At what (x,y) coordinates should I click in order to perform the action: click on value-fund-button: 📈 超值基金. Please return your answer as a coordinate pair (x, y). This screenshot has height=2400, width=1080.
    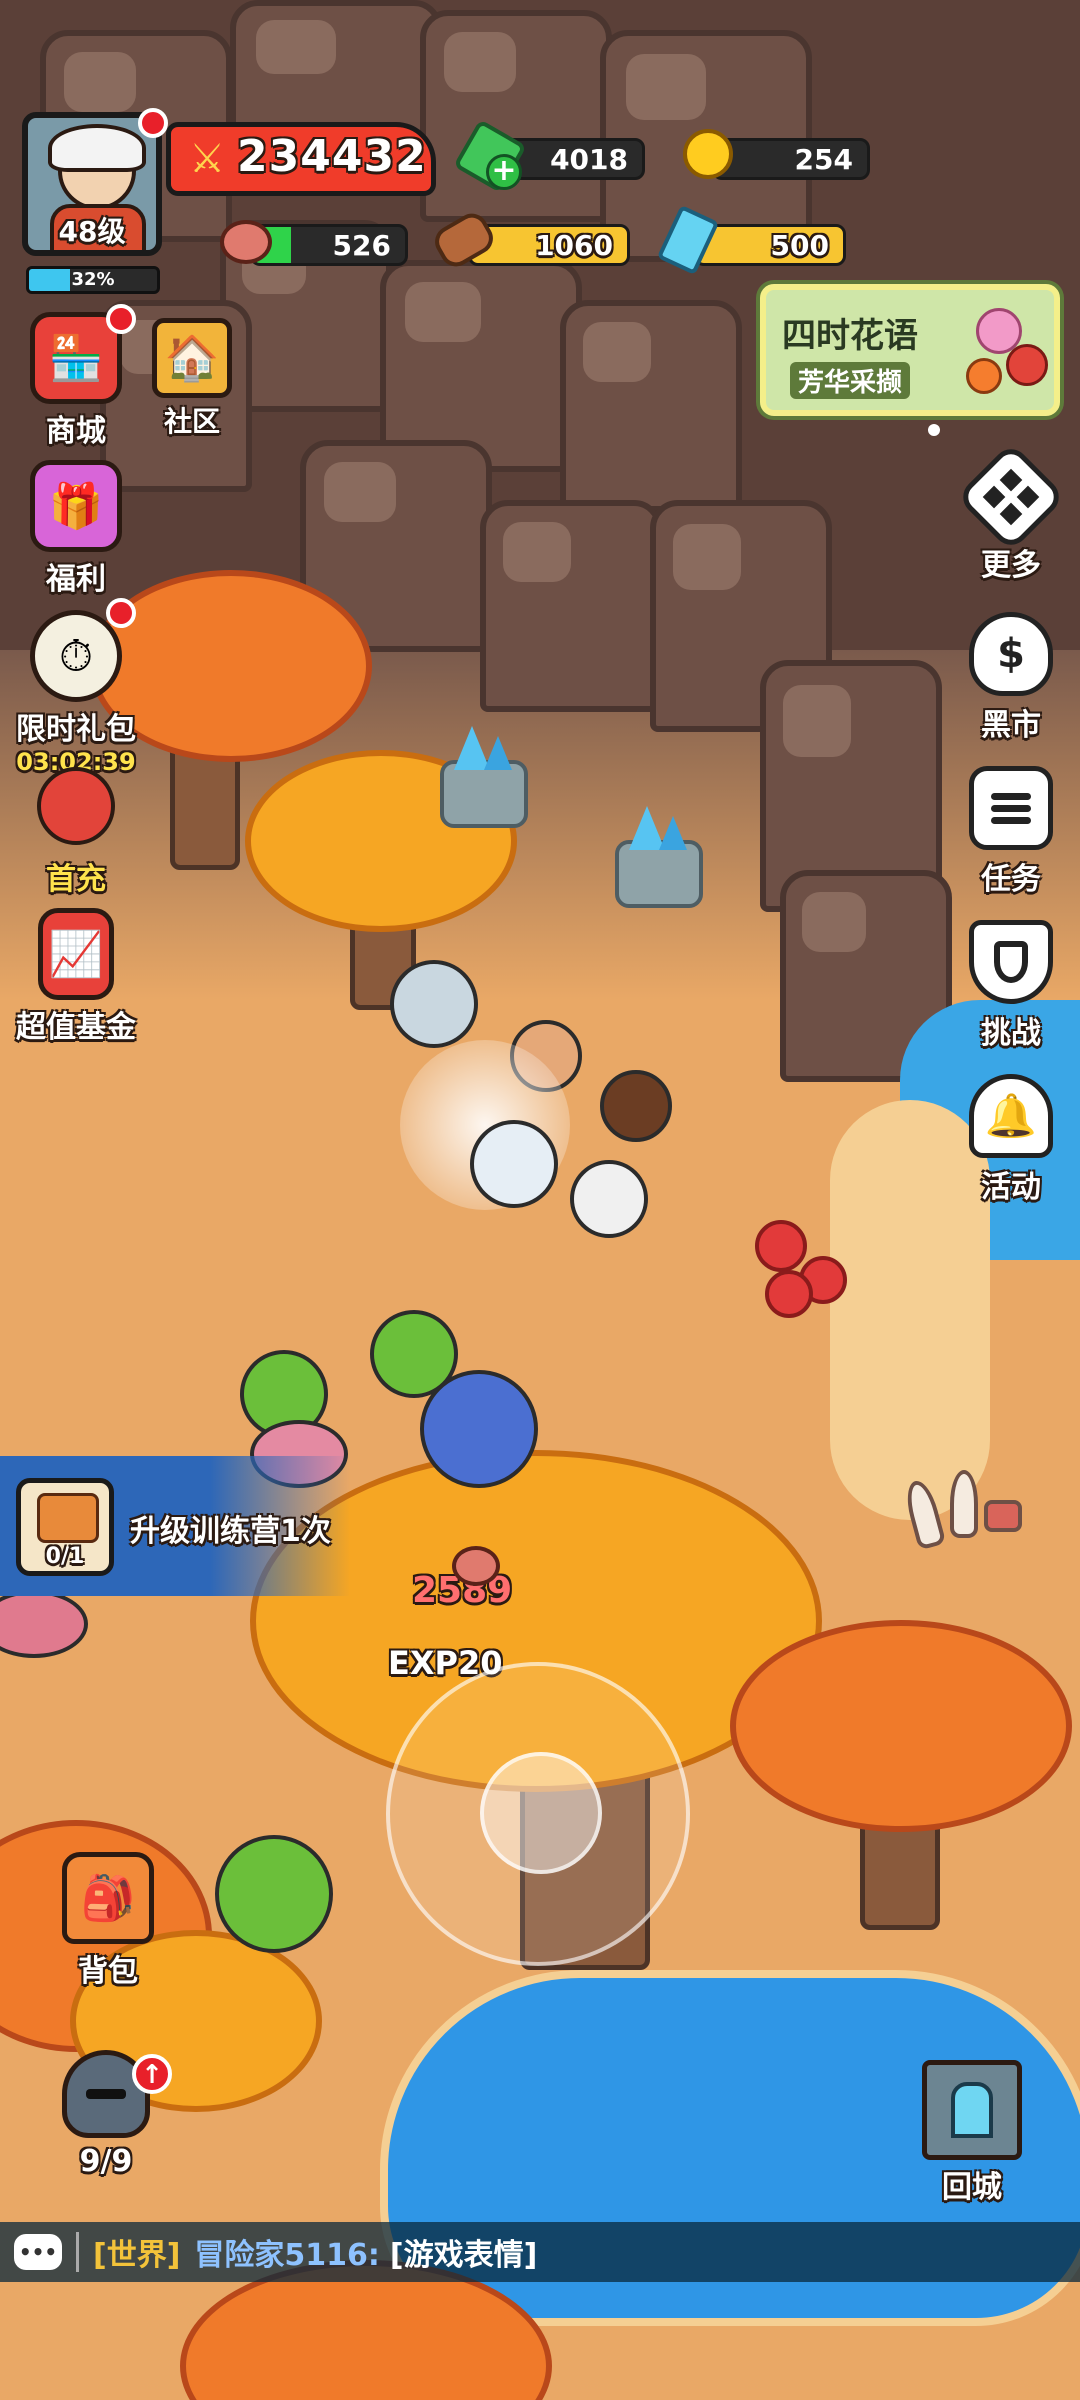
    Looking at the image, I should click on (76, 977).